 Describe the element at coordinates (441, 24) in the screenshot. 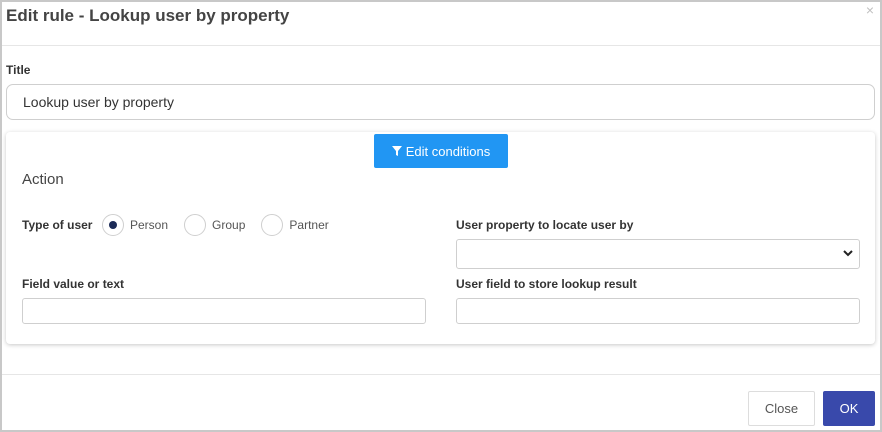

I see `dialog-header: Edit rule - Lookup user by property ×` at that location.